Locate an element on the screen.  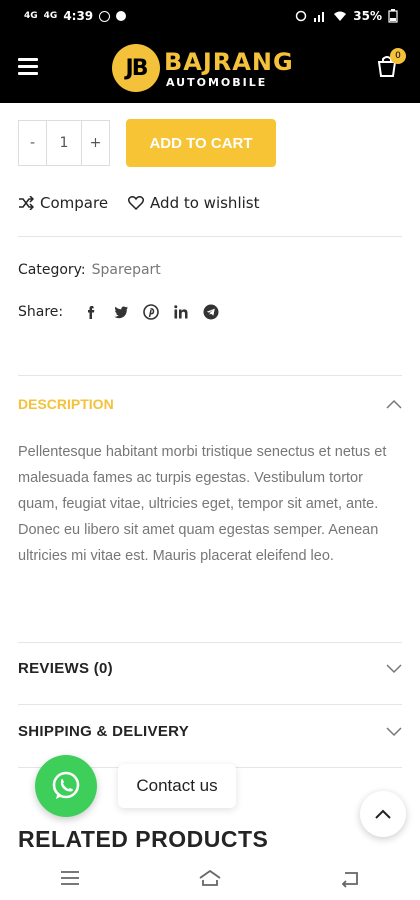
status-time: 4:39 is located at coordinates (78, 16).